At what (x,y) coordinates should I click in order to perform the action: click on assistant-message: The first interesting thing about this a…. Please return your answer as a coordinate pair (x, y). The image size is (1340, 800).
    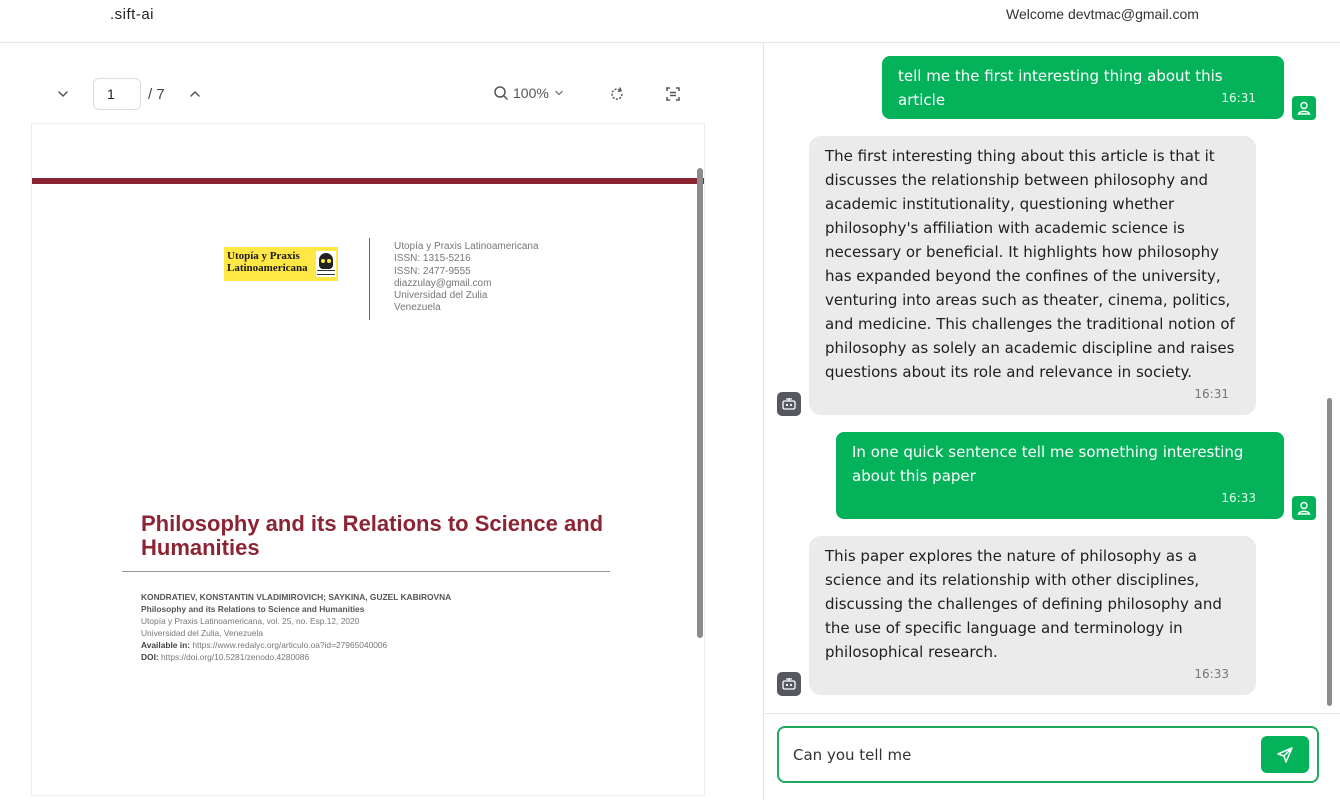
    Looking at the image, I should click on (1032, 275).